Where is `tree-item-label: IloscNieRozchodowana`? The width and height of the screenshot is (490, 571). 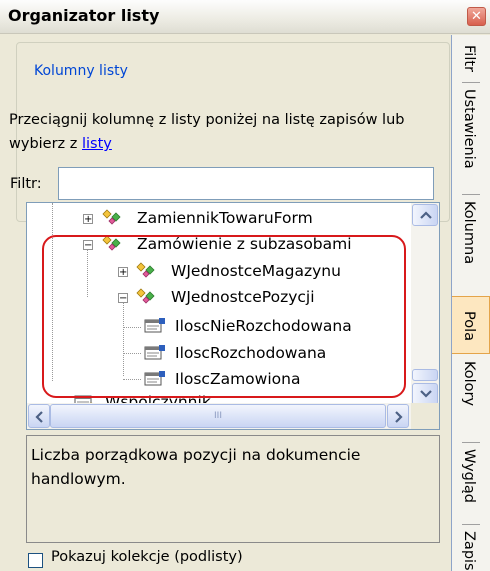
tree-item-label: IloscNieRozchodowana is located at coordinates (263, 326).